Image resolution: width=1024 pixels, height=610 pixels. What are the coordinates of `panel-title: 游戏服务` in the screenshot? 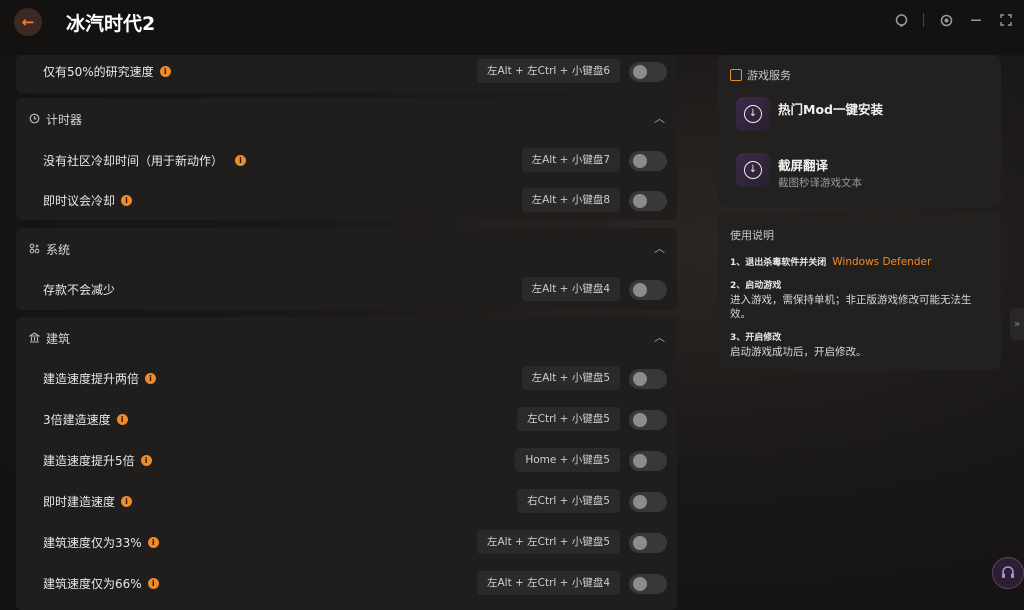 It's located at (769, 75).